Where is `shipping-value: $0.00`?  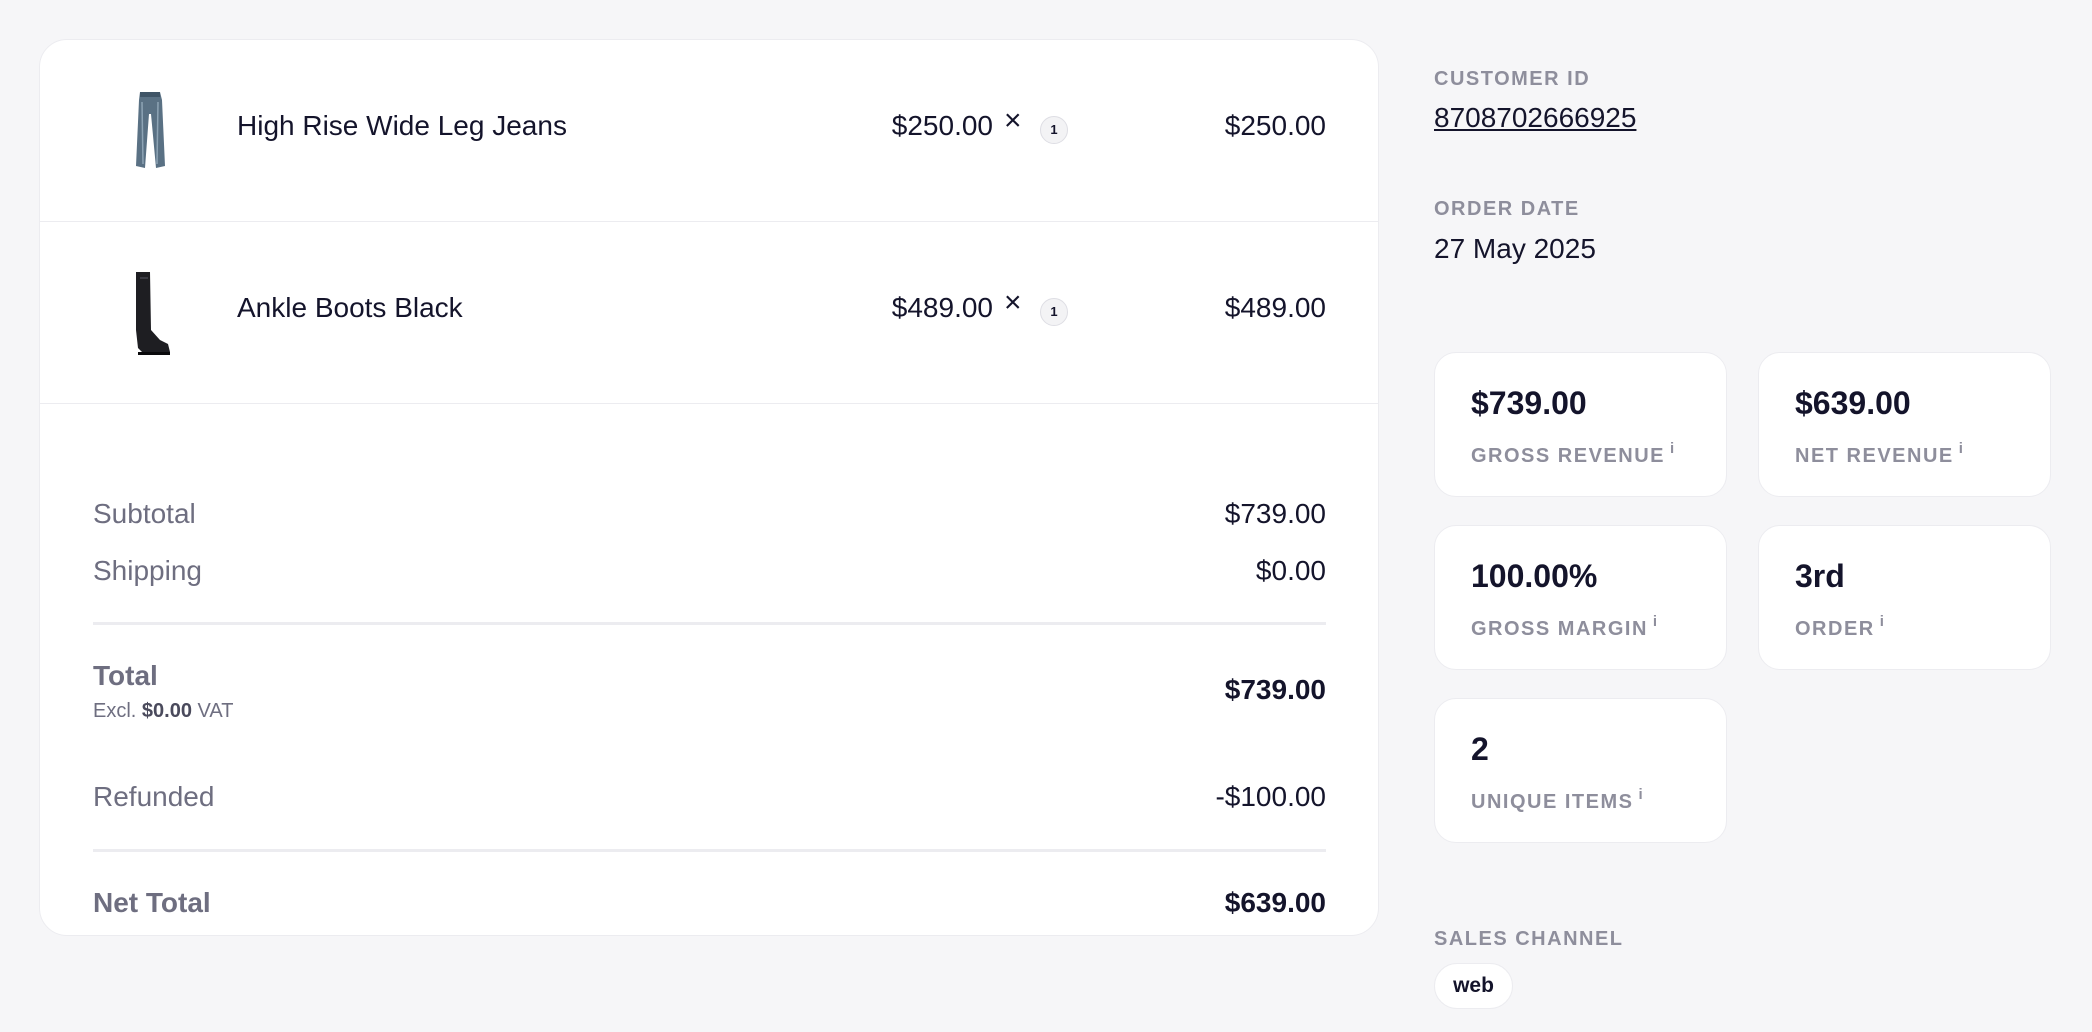 shipping-value: $0.00 is located at coordinates (1290, 570).